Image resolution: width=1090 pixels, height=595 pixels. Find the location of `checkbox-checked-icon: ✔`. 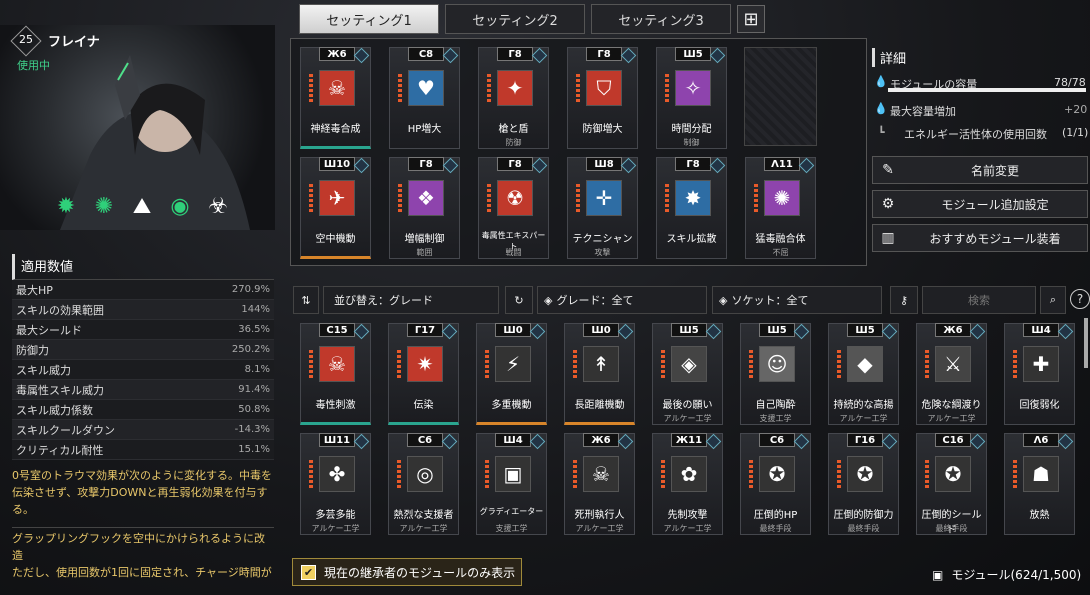

checkbox-checked-icon: ✔ is located at coordinates (308, 572).